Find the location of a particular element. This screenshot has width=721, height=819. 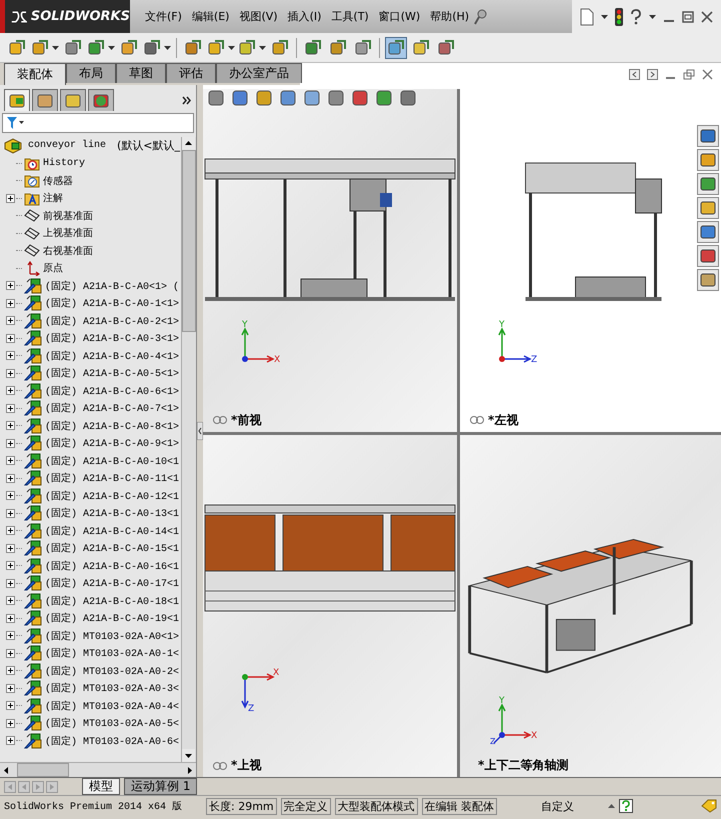

tree-item: (固定) A21A-B-C-A0-2<1> is located at coordinates (111, 321).